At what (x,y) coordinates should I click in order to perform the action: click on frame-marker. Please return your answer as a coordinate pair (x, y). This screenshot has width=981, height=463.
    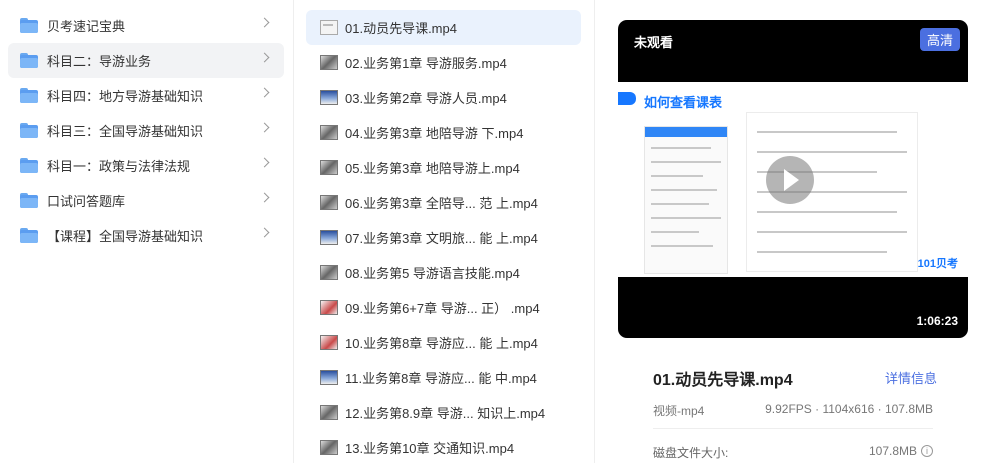
    Looking at the image, I should click on (627, 98).